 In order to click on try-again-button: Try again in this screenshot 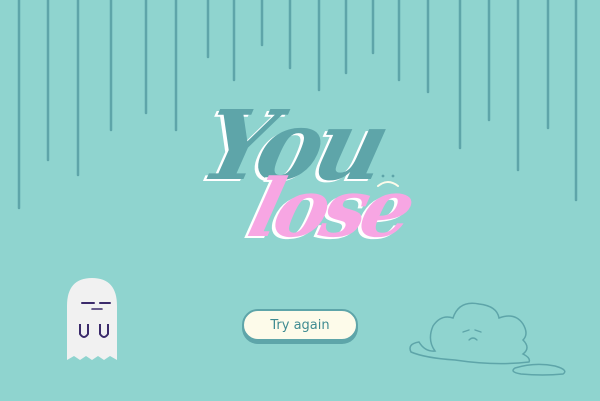, I will do `click(300, 325)`.